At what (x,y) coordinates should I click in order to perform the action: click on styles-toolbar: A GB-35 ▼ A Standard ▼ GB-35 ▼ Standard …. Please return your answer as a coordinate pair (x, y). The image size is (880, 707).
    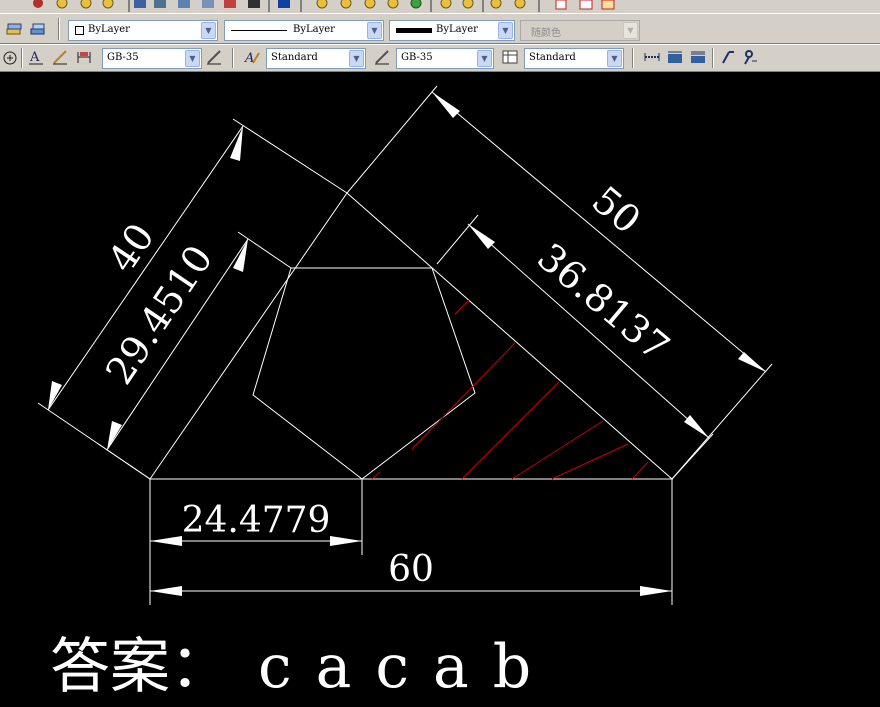
    Looking at the image, I should click on (440, 57).